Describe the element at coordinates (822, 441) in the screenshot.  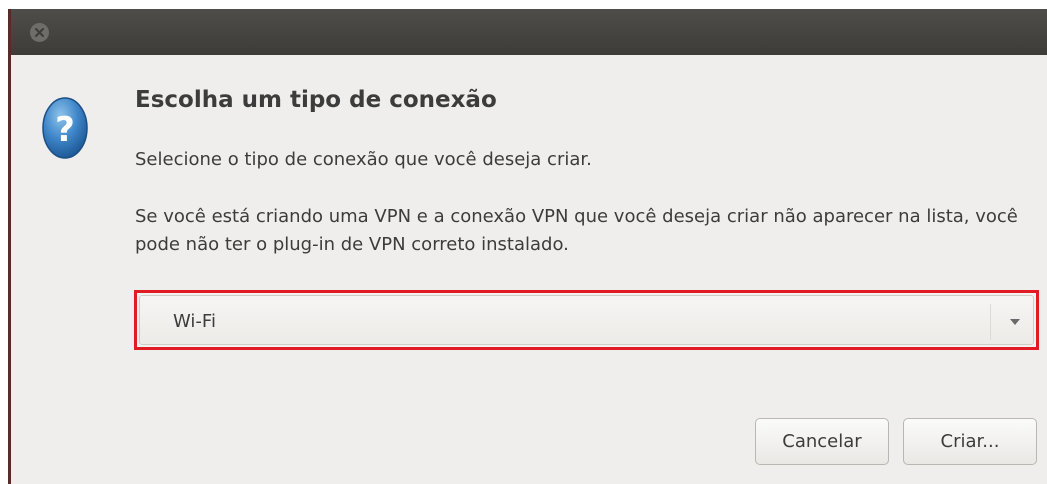
I see `cancel-button: Cancelar` at that location.